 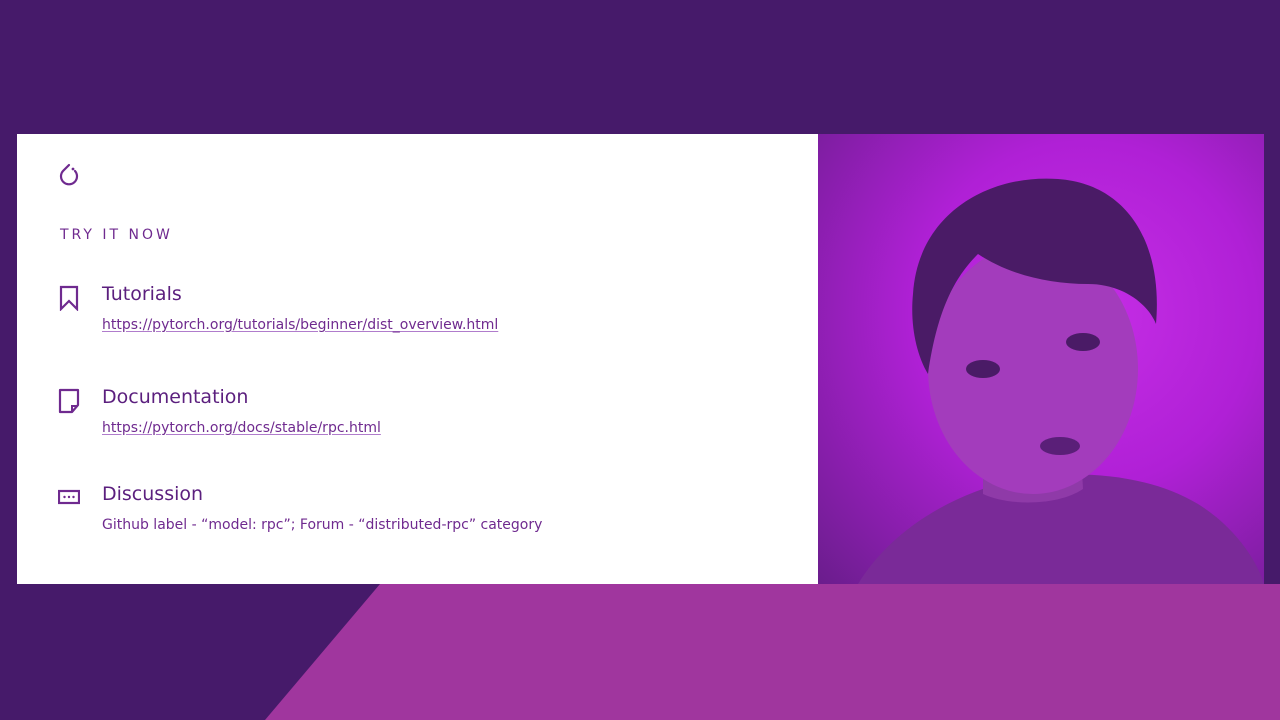 What do you see at coordinates (116, 235) in the screenshot?
I see `section-kicker: TRY IT NOW` at bounding box center [116, 235].